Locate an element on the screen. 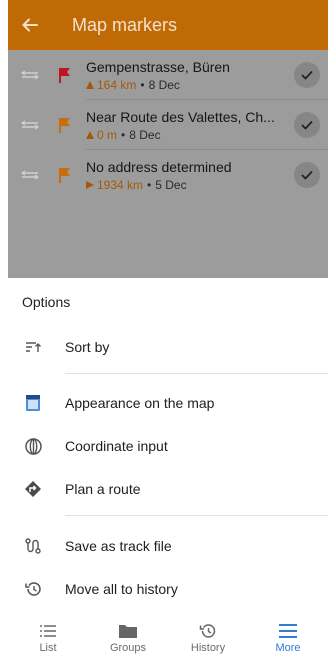 Image resolution: width=336 pixels, height=662 pixels. option-label: Move all to history is located at coordinates (121, 589).